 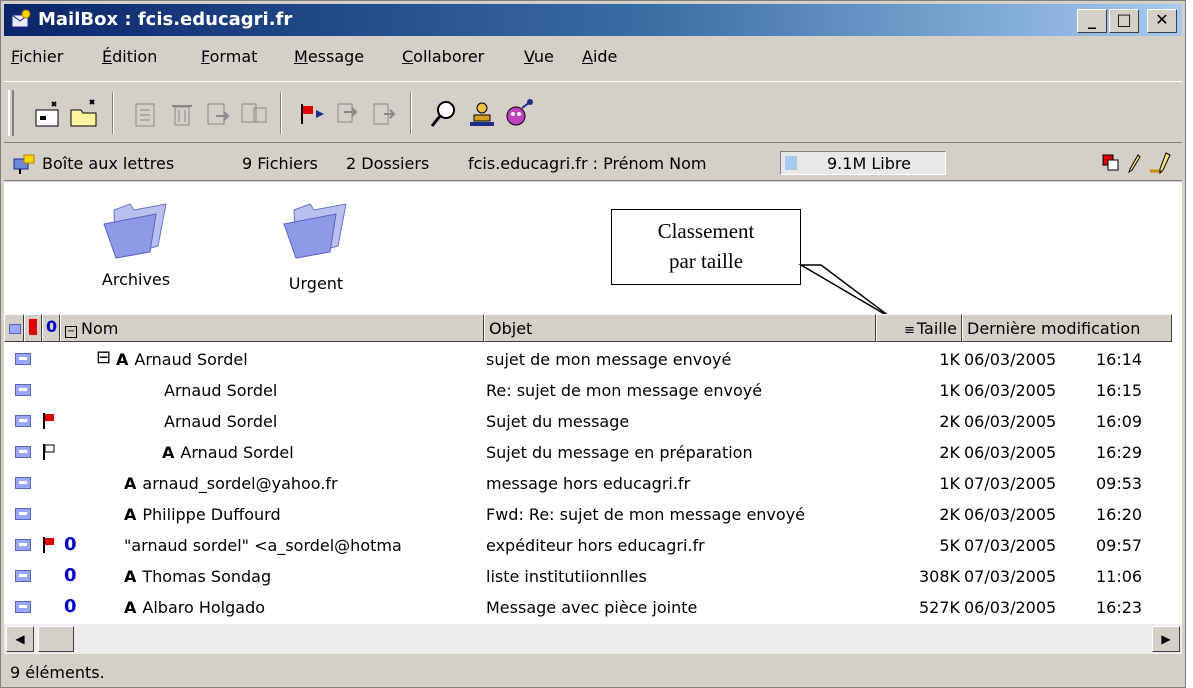 I want to click on print-icon, so click(x=348, y=114).